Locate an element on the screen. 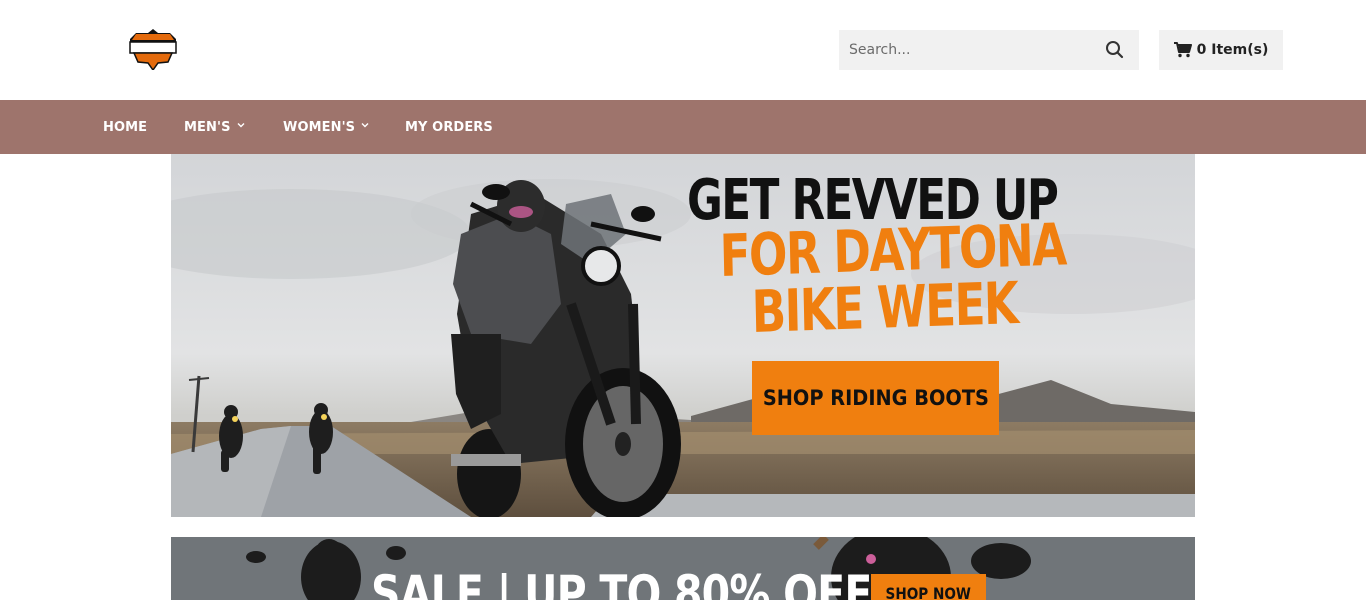 The width and height of the screenshot is (1366, 600). hero-headline-line3: BIKE WEEK is located at coordinates (885, 307).